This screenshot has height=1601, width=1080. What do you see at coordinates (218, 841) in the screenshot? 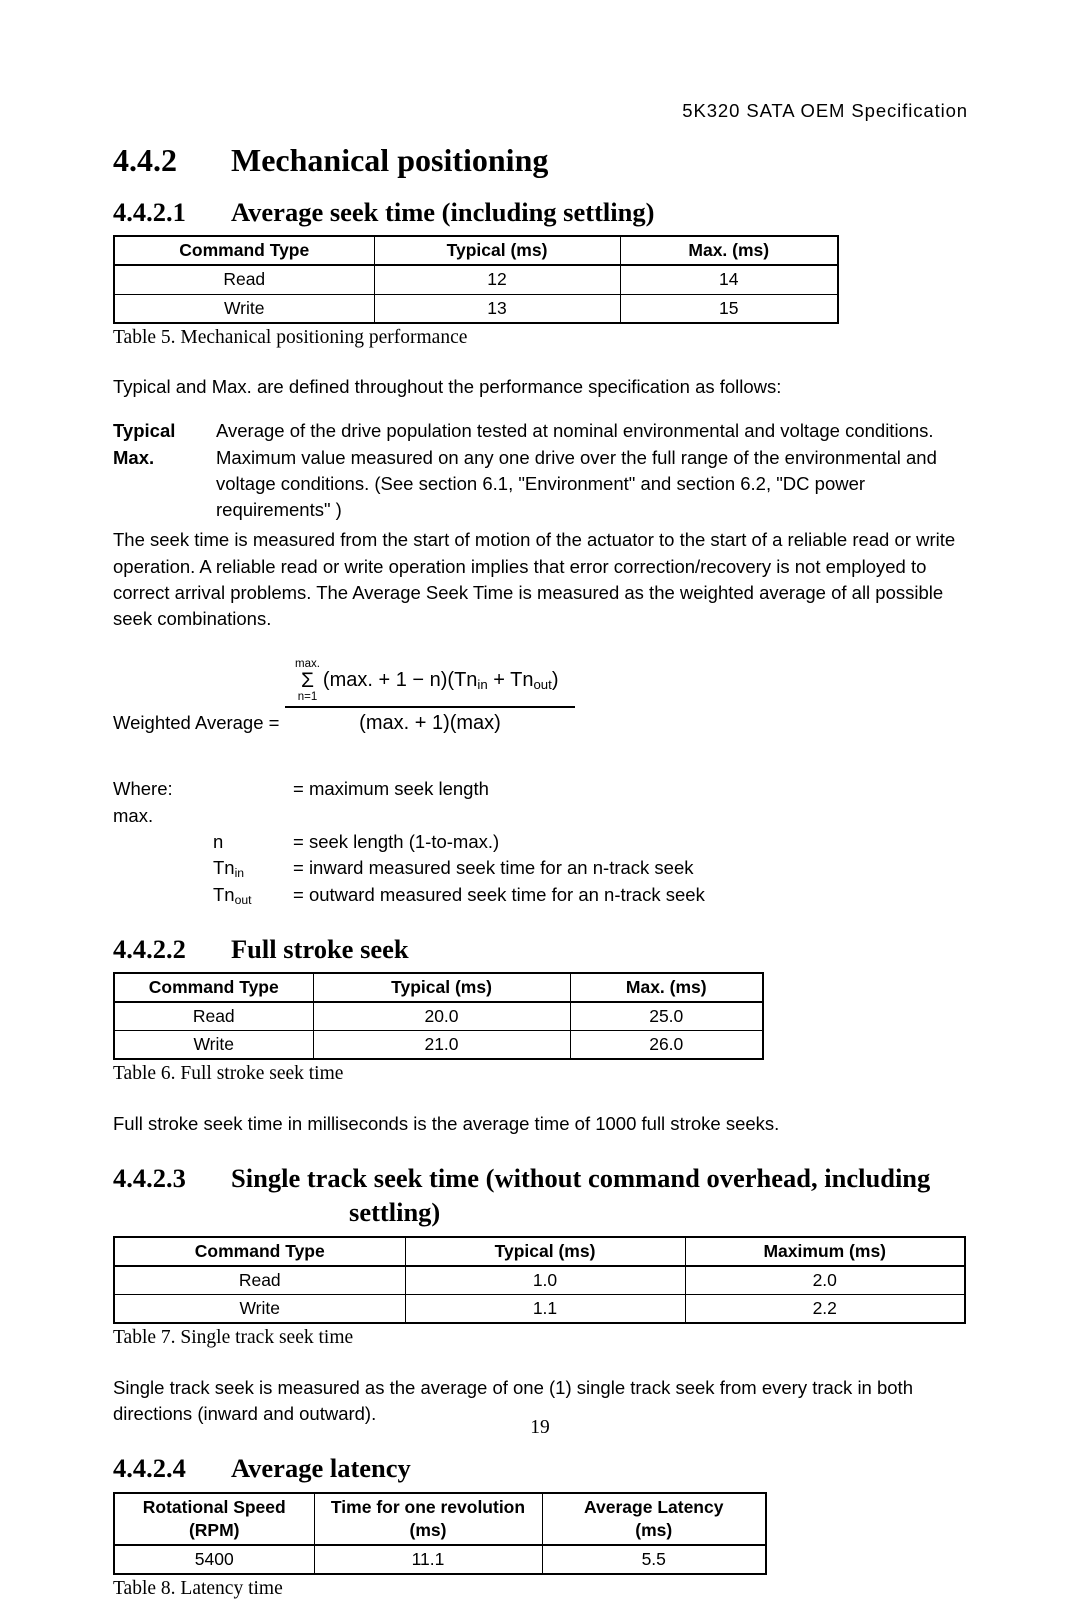
I see `where-symbol-n: n` at bounding box center [218, 841].